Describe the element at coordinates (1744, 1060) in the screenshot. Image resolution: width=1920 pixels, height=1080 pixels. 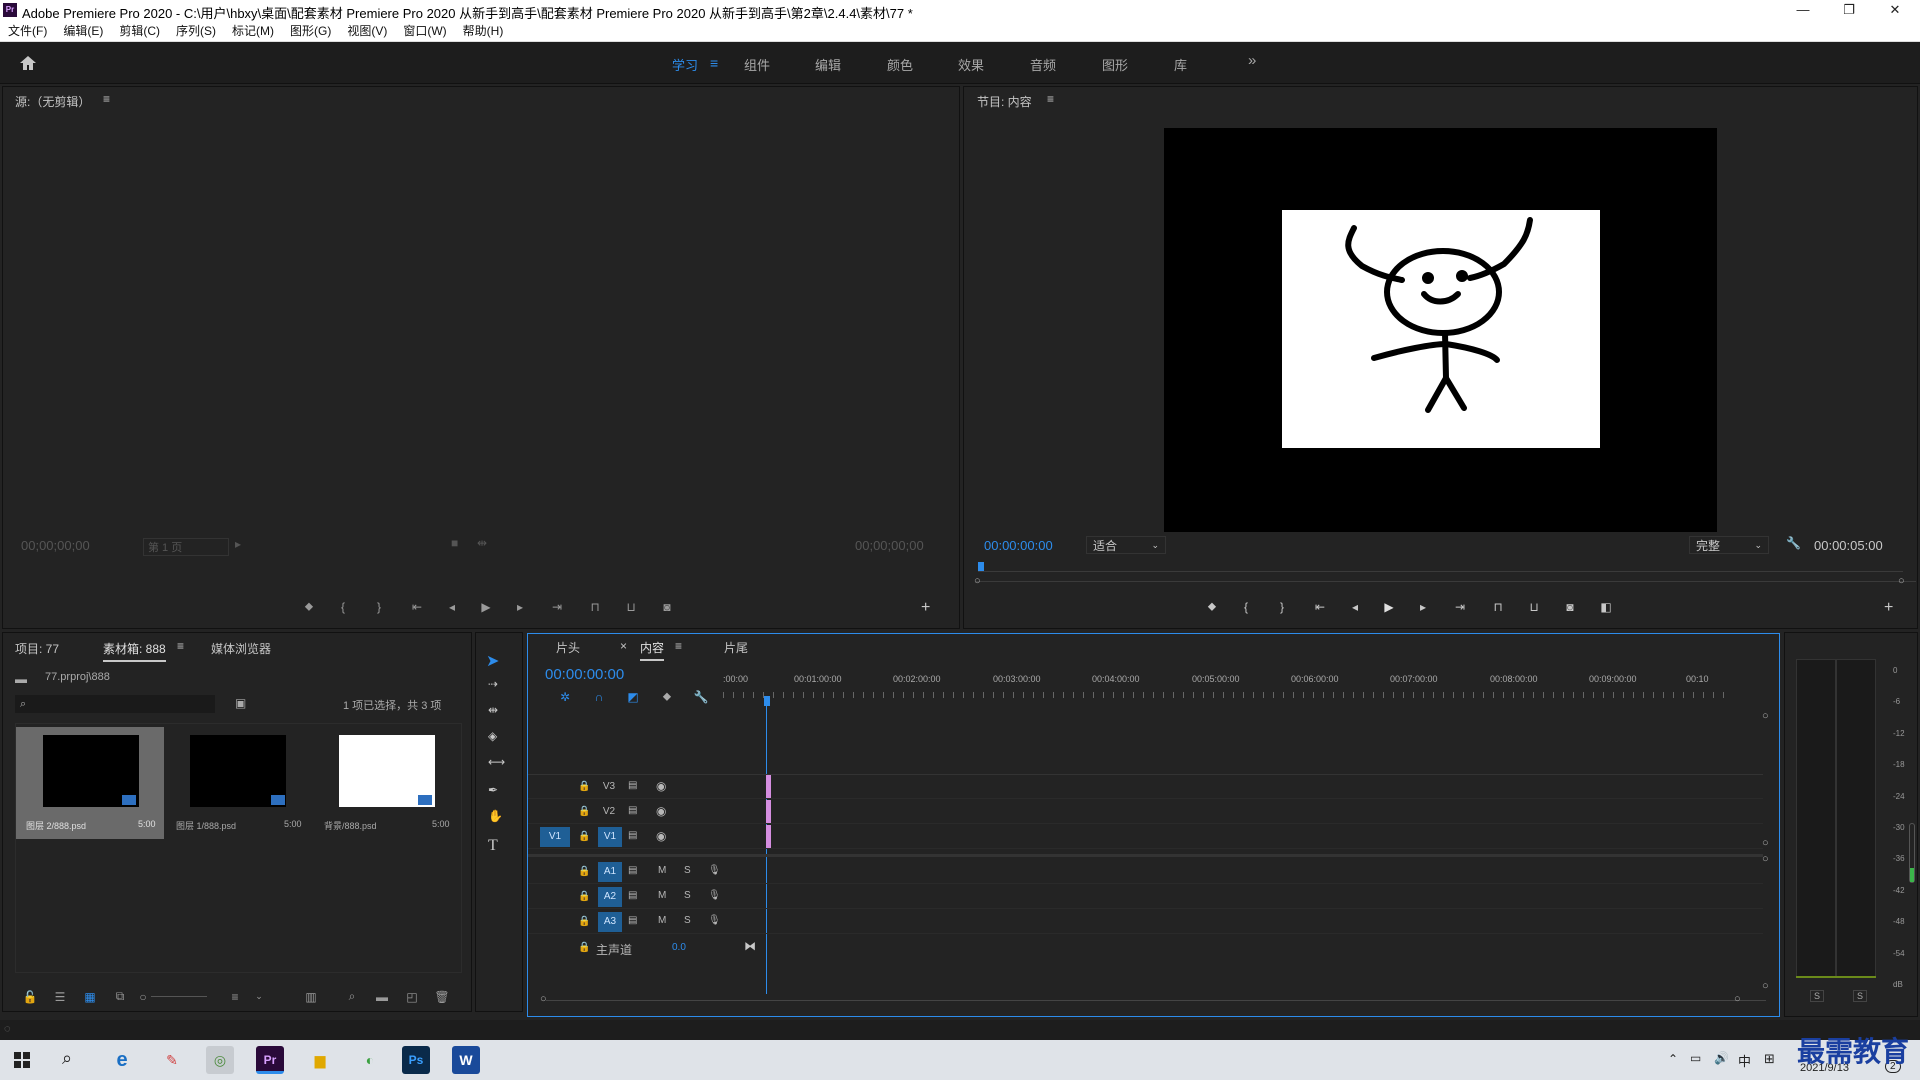
I see `ime-indicator: 中` at that location.